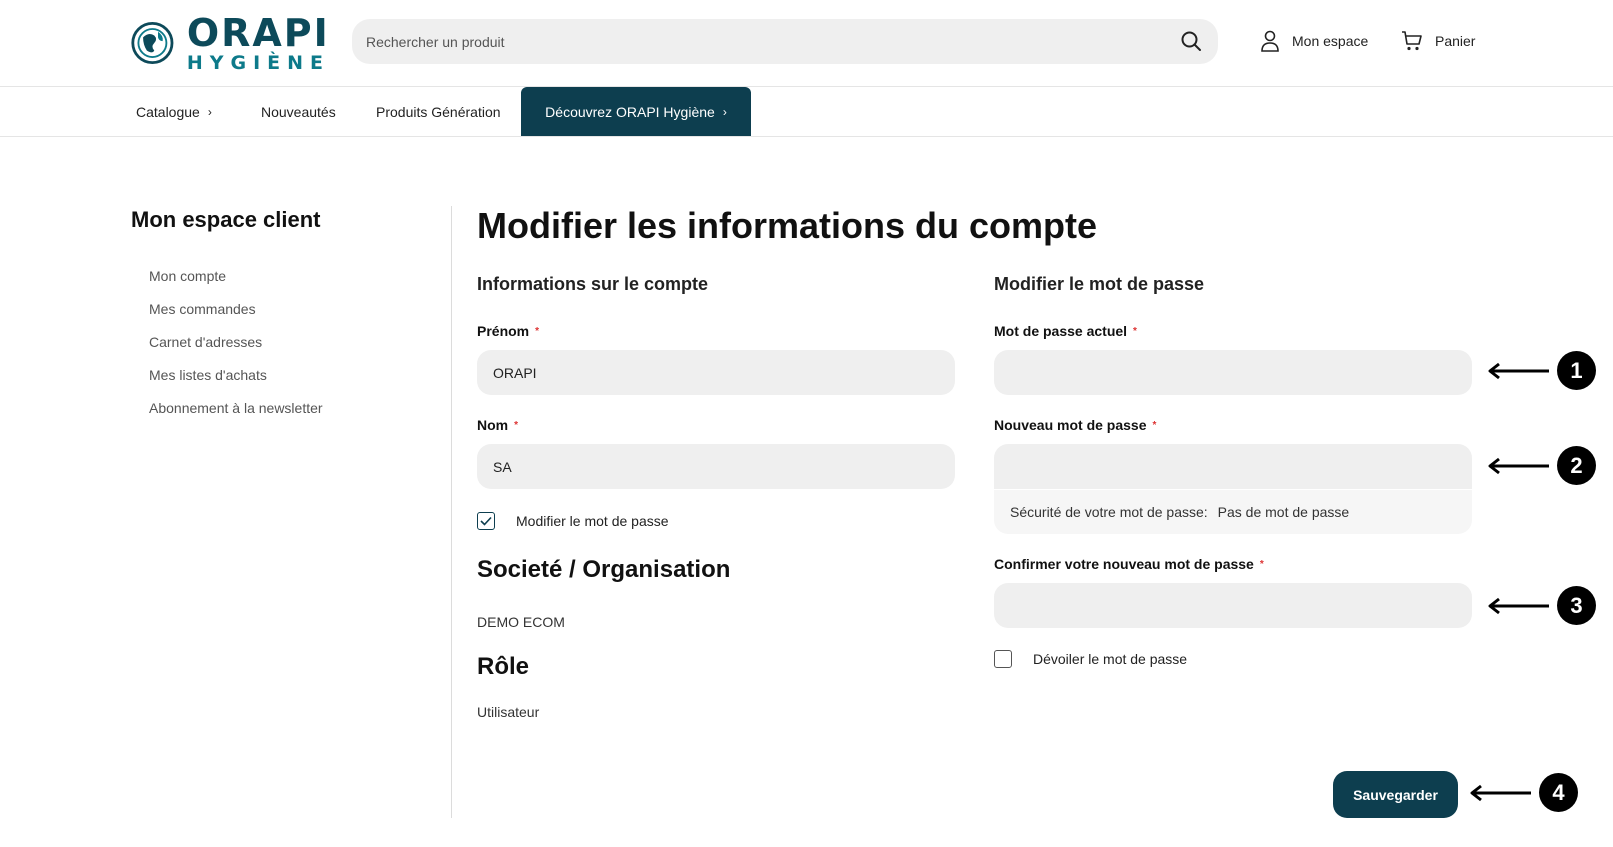 The width and height of the screenshot is (1613, 847). Describe the element at coordinates (1330, 41) in the screenshot. I see `account-label: Mon espace` at that location.